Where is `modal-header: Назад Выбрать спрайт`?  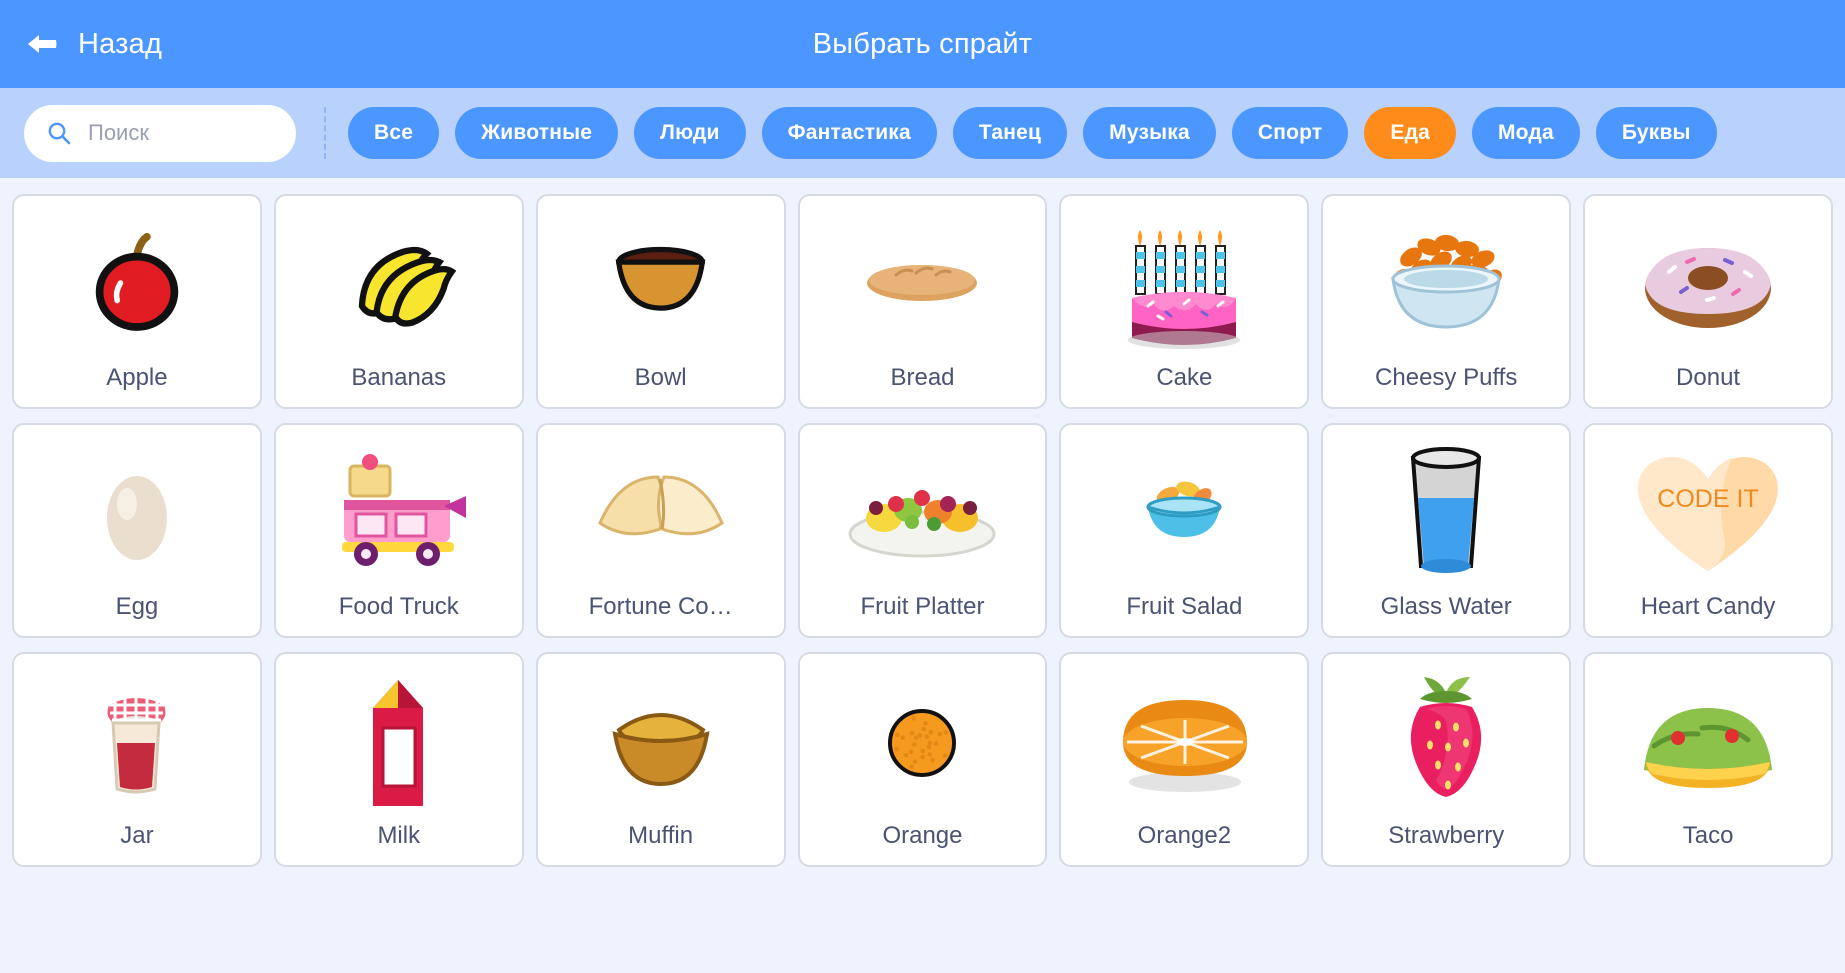
modal-header: Назад Выбрать спрайт is located at coordinates (922, 44).